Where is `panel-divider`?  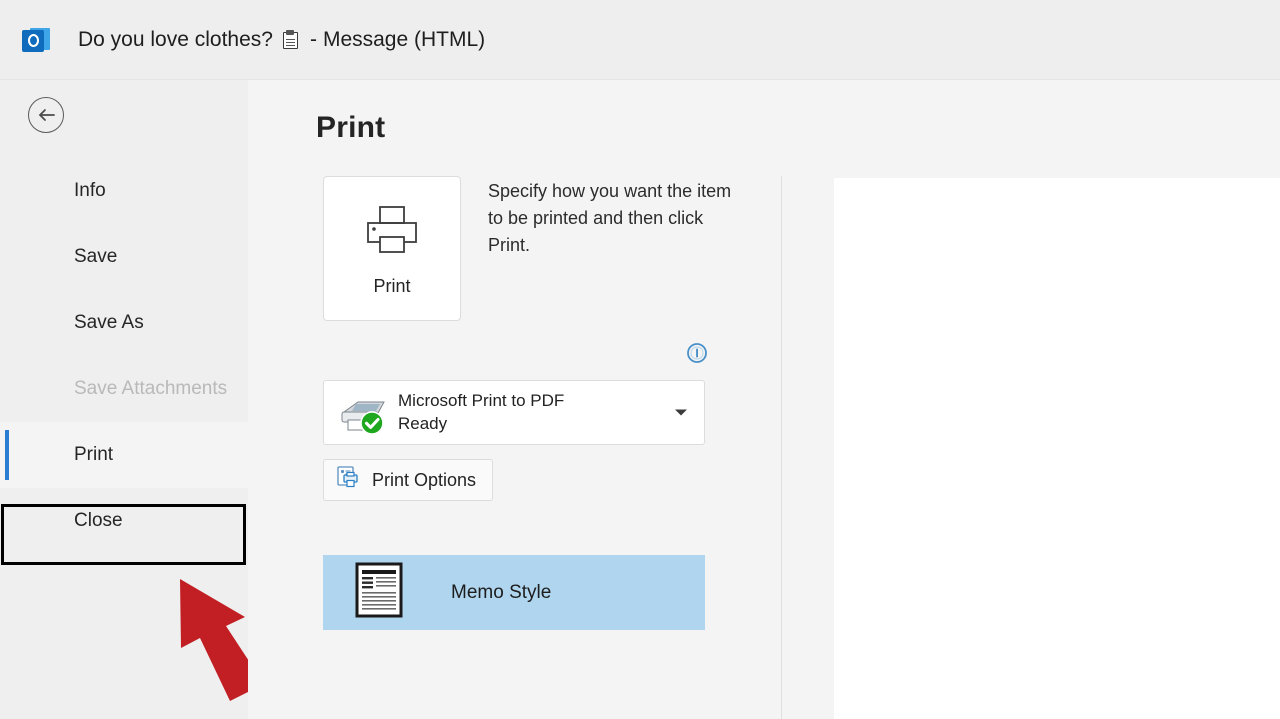 panel-divider is located at coordinates (781, 447).